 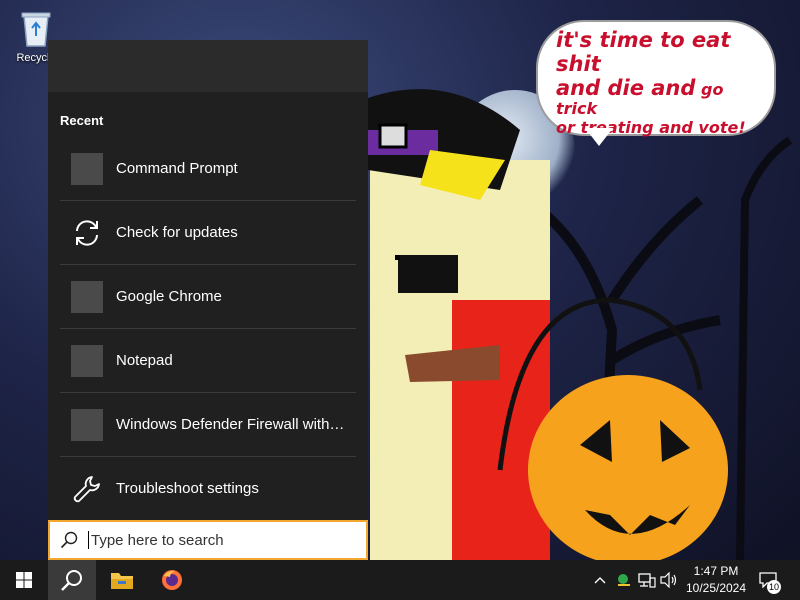 I want to click on speech-line-1: it's time to eat shit, so click(x=643, y=52).